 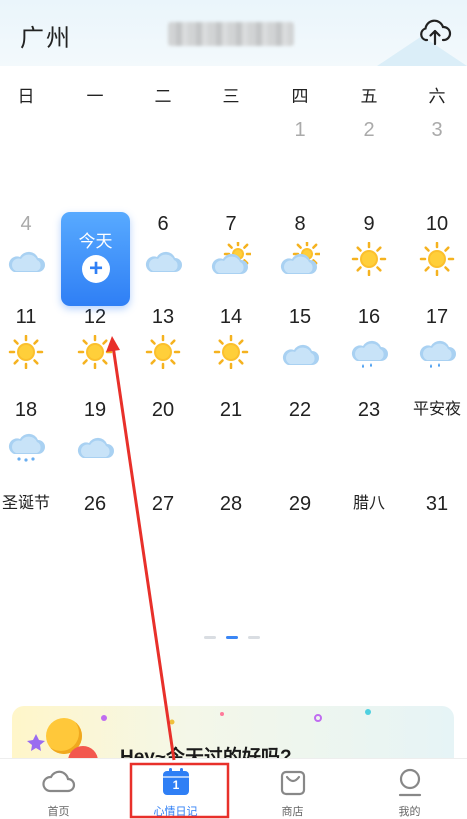 What do you see at coordinates (292, 812) in the screenshot?
I see `tab-shop-label: 商店` at bounding box center [292, 812].